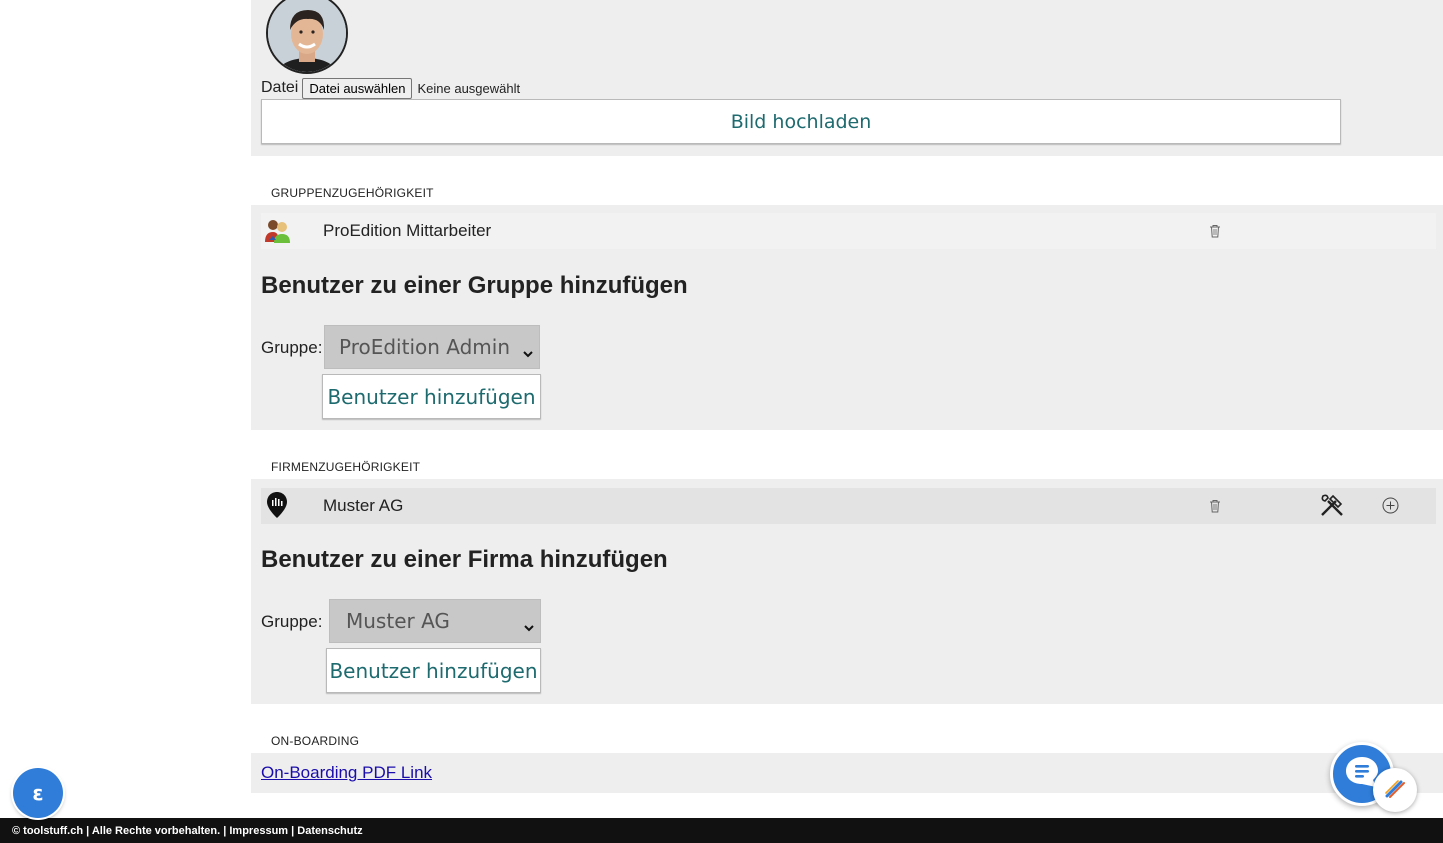 This screenshot has width=1443, height=843. Describe the element at coordinates (357, 88) in the screenshot. I see `choose-file-button: Datei auswählen` at that location.